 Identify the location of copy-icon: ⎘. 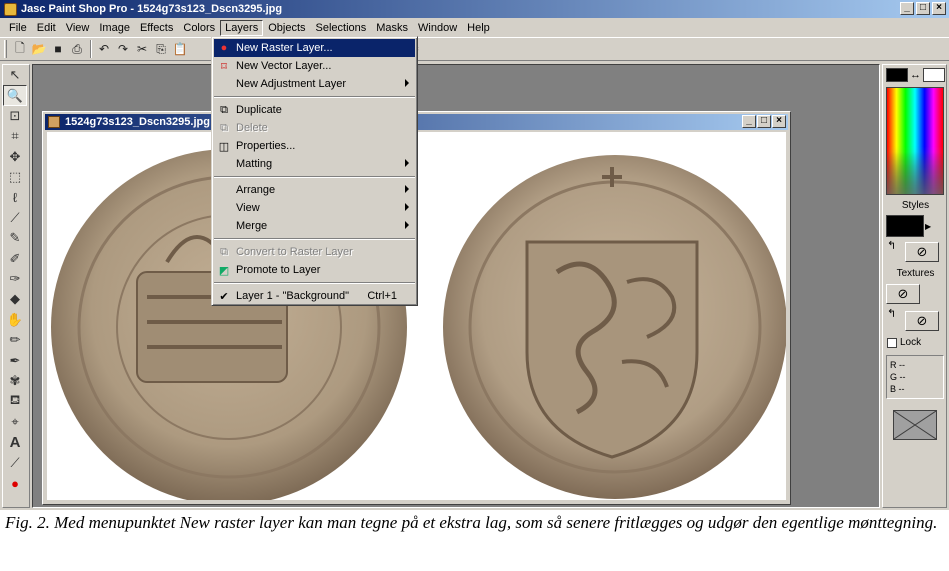
(161, 49).